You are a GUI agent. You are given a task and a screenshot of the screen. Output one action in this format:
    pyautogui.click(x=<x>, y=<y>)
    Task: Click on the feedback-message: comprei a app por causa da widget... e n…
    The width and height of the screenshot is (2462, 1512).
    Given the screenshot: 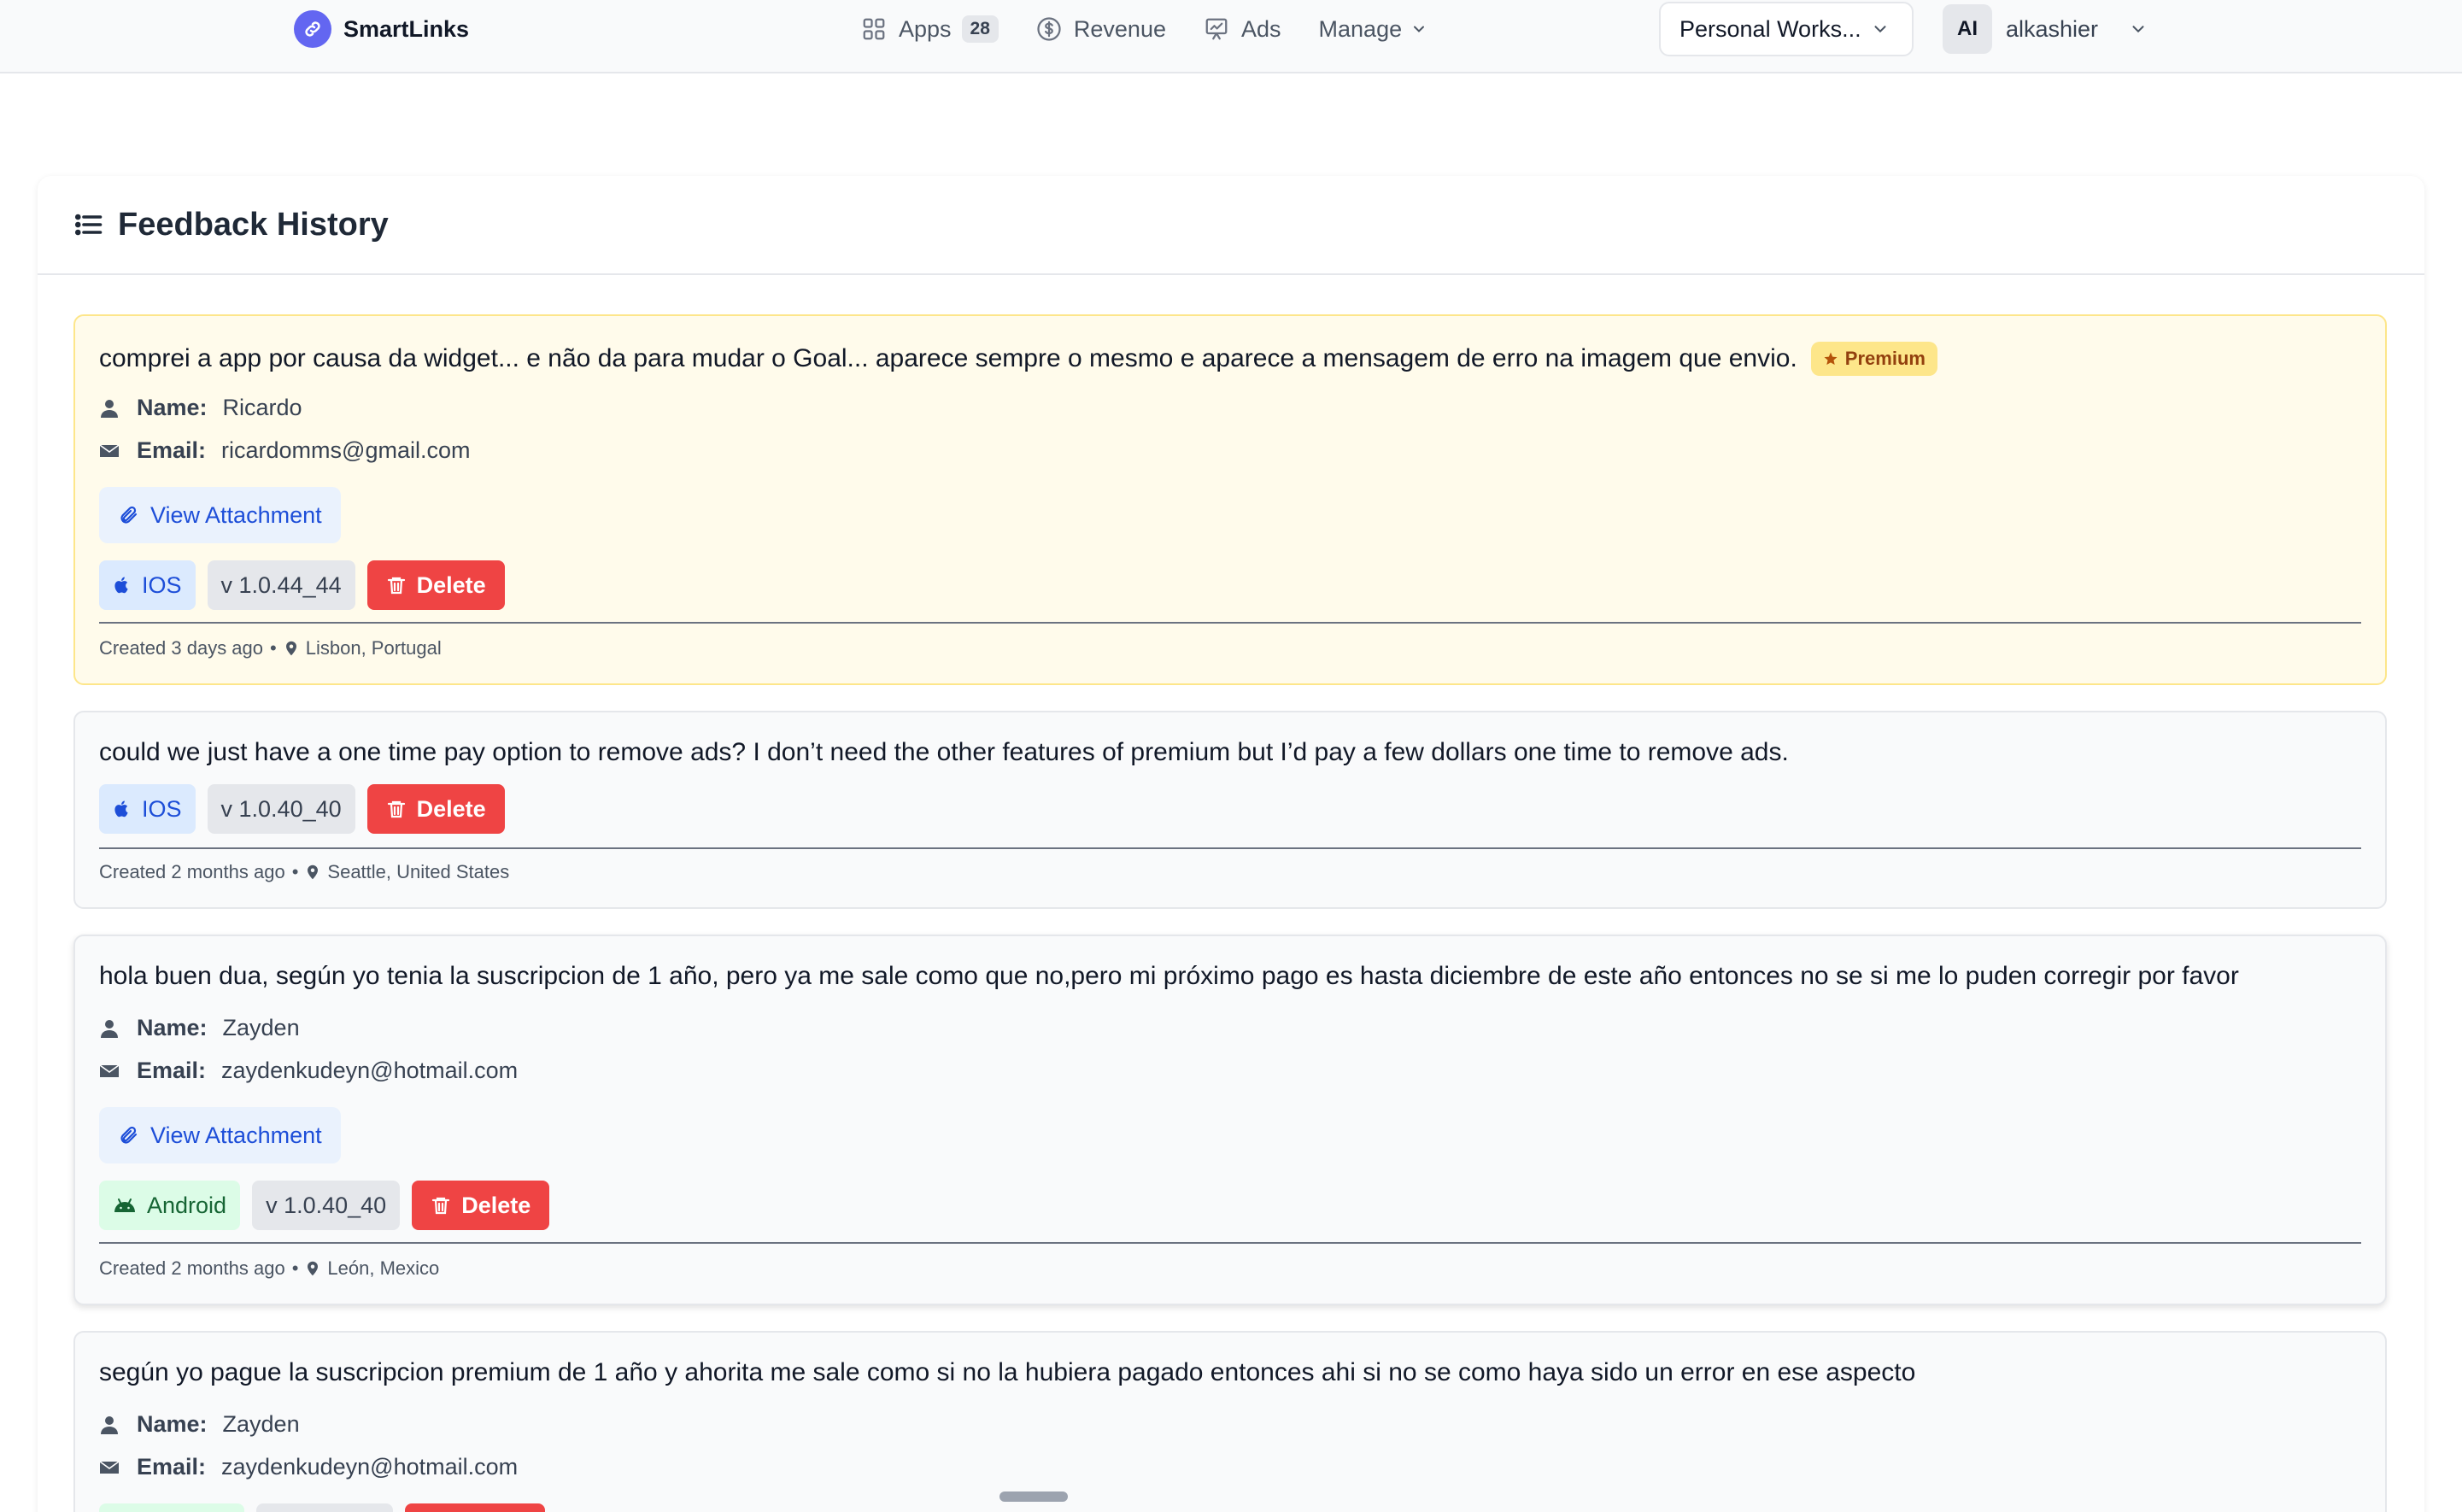 What is the action you would take?
    pyautogui.click(x=948, y=358)
    